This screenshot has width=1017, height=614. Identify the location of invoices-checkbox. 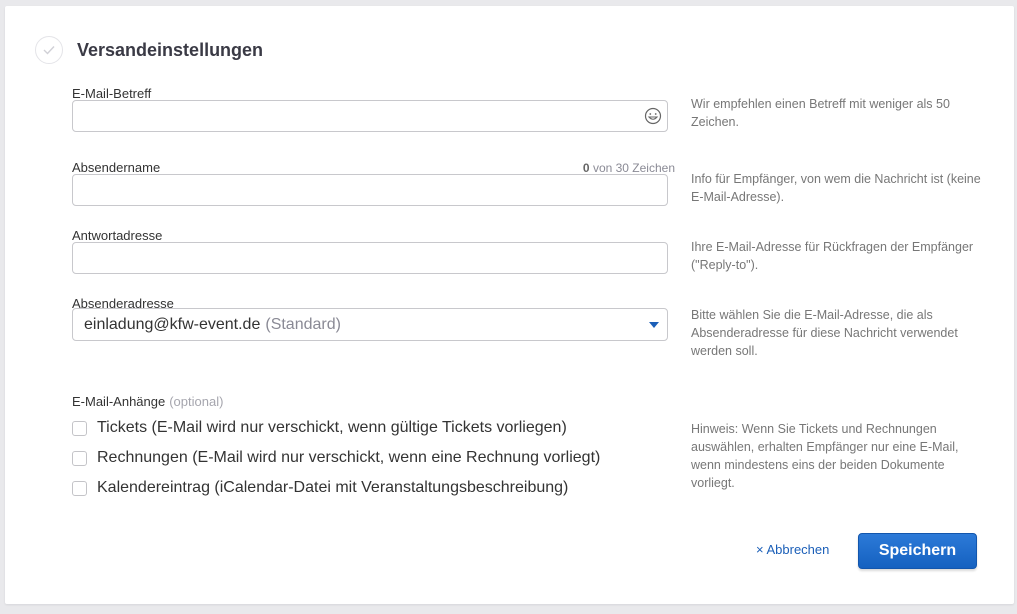
(79, 458).